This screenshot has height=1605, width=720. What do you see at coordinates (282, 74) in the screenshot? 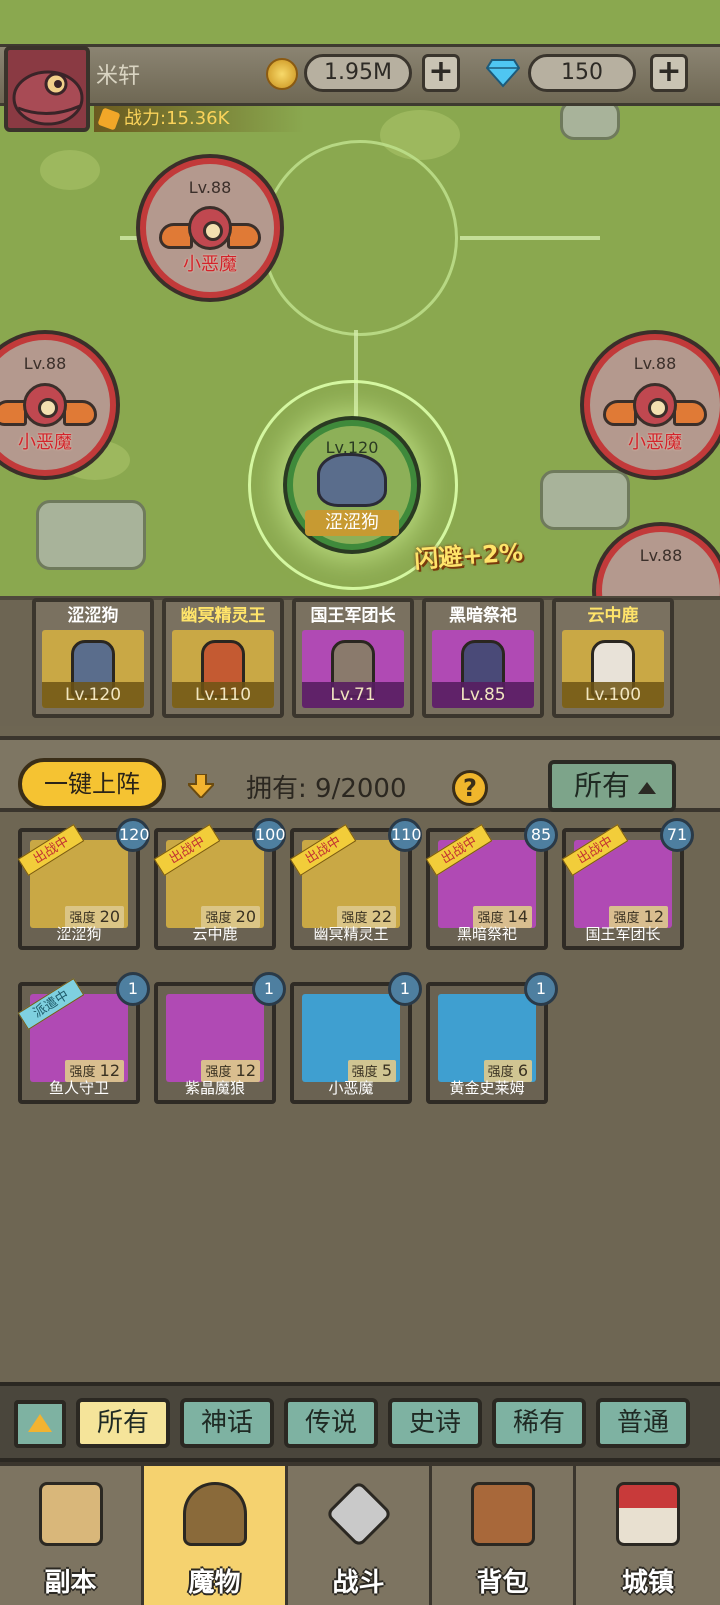
I see `gold-coin-icon` at bounding box center [282, 74].